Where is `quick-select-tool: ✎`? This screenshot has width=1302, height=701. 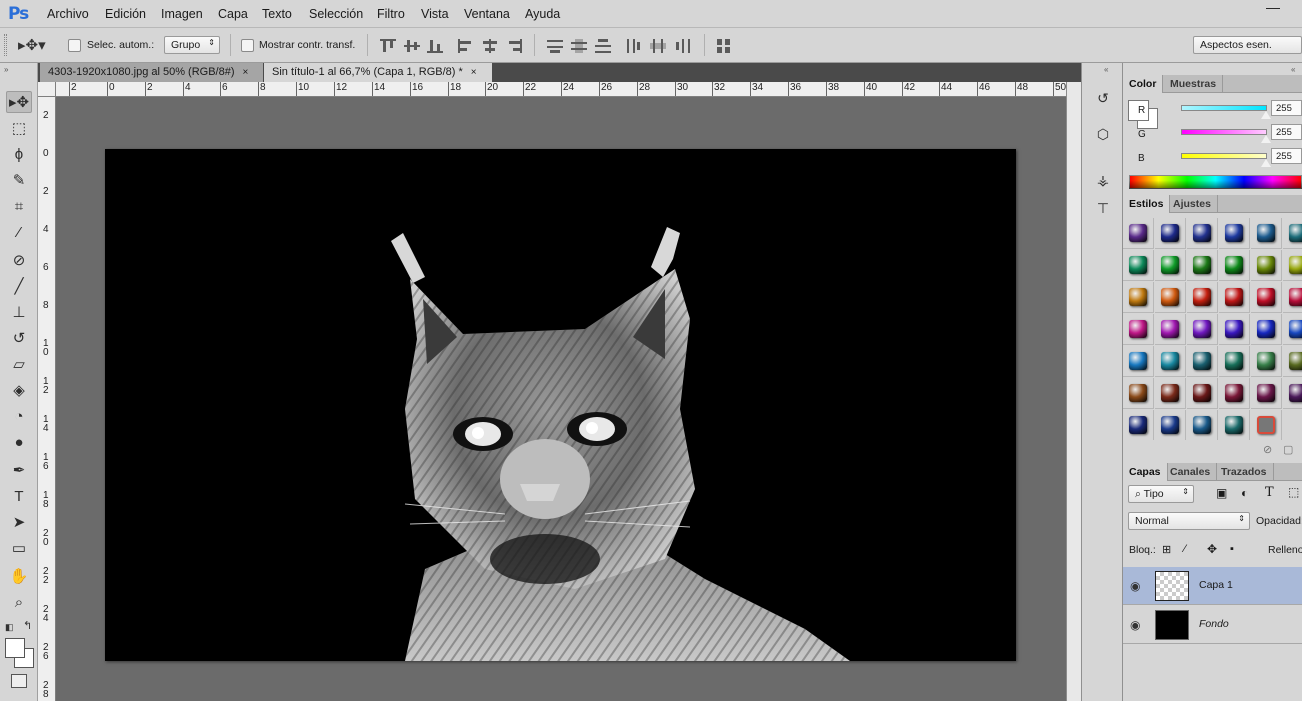
quick-select-tool: ✎ is located at coordinates (19, 180).